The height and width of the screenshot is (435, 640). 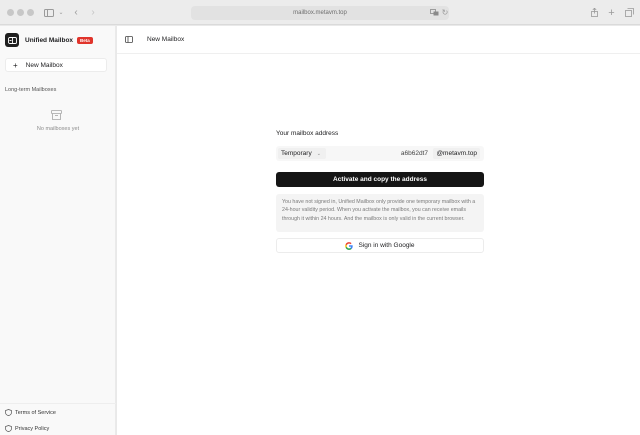 I want to click on minimize-window-button, so click(x=20, y=12).